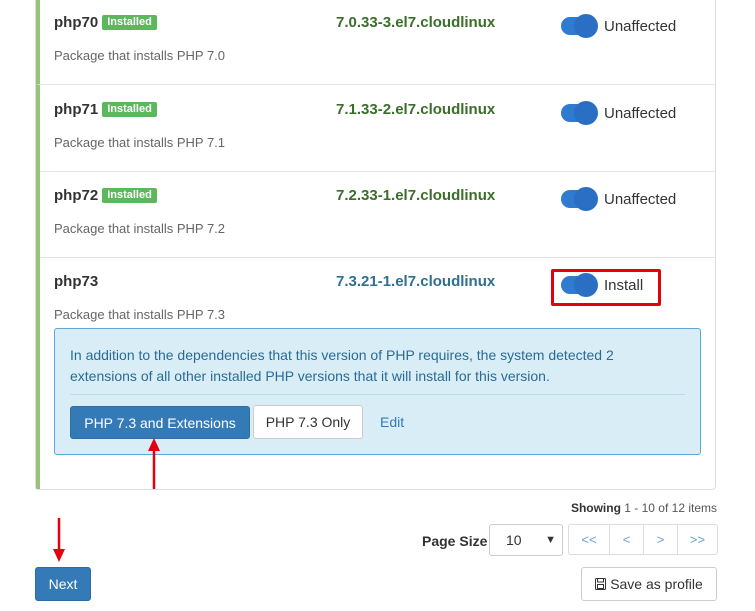 The width and height of the screenshot is (755, 611). Describe the element at coordinates (59, 540) in the screenshot. I see `annotation-arrow-down-icon` at that location.